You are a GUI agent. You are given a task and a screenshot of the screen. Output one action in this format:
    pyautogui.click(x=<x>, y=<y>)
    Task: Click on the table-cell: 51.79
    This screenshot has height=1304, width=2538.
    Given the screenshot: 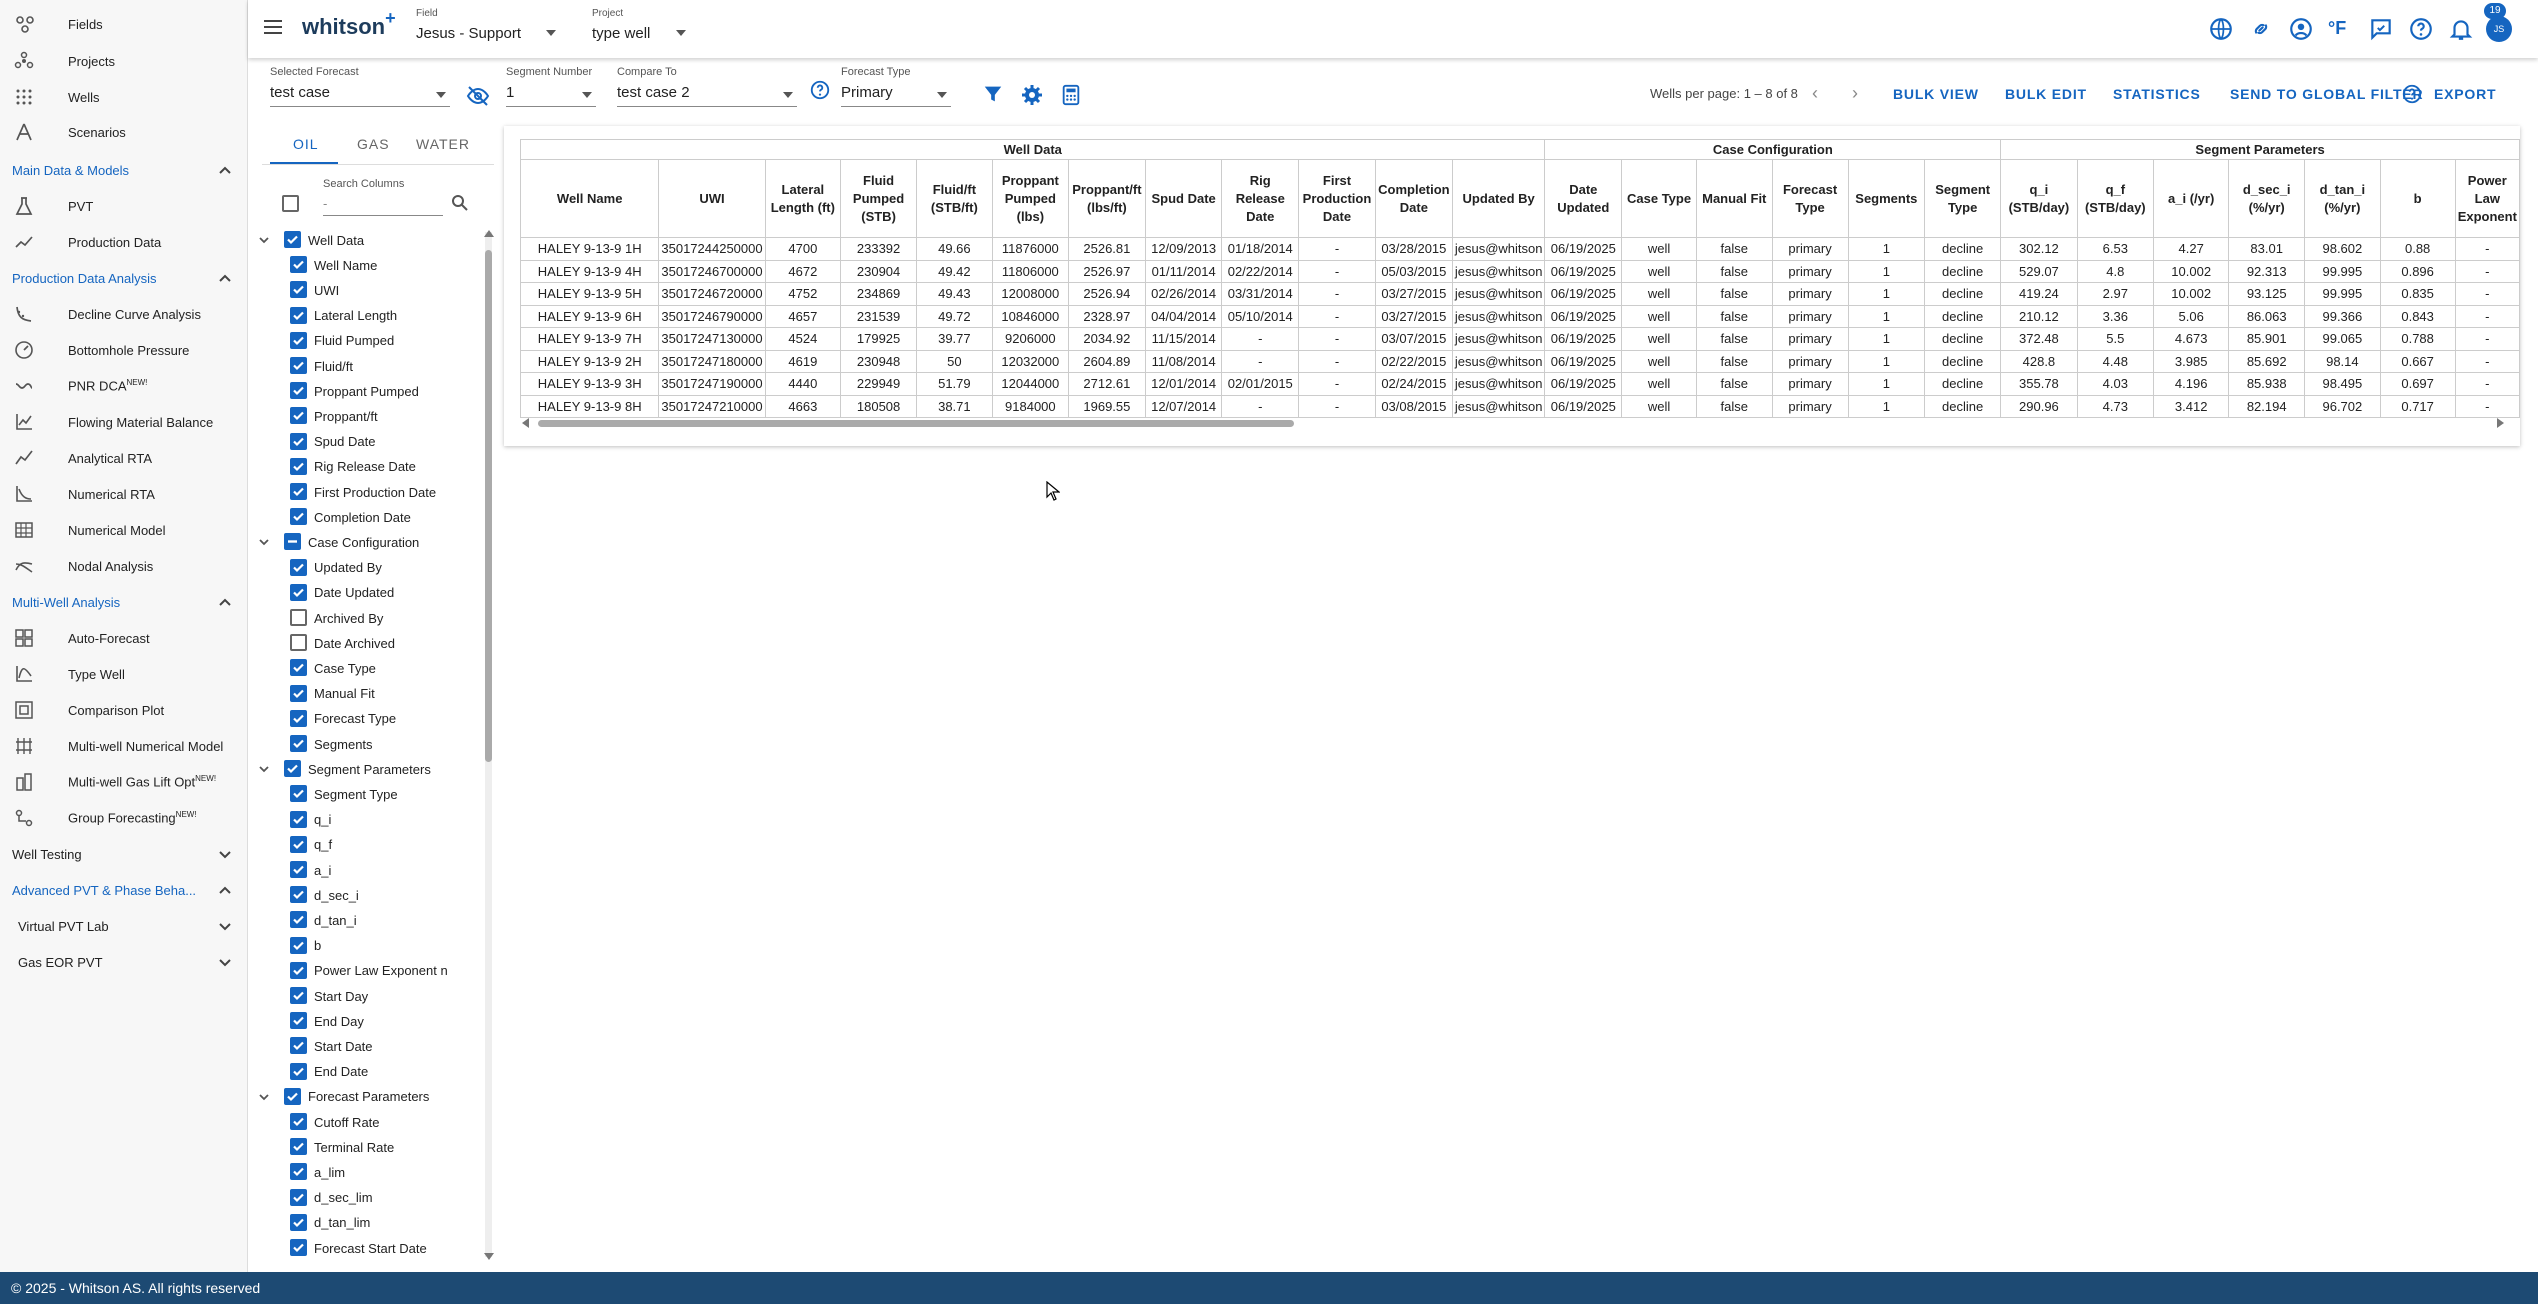 What is the action you would take?
    pyautogui.click(x=954, y=384)
    